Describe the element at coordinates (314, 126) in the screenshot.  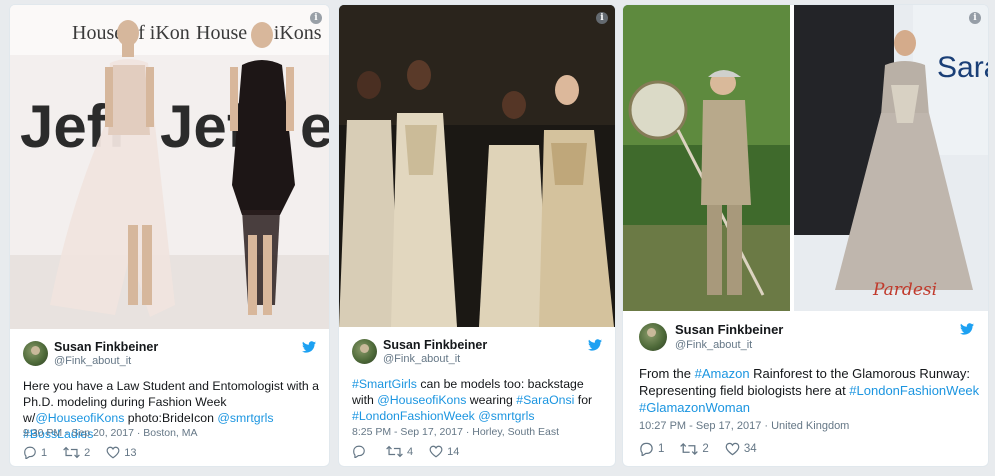
I see `backdrop-sponsor-text: e` at that location.